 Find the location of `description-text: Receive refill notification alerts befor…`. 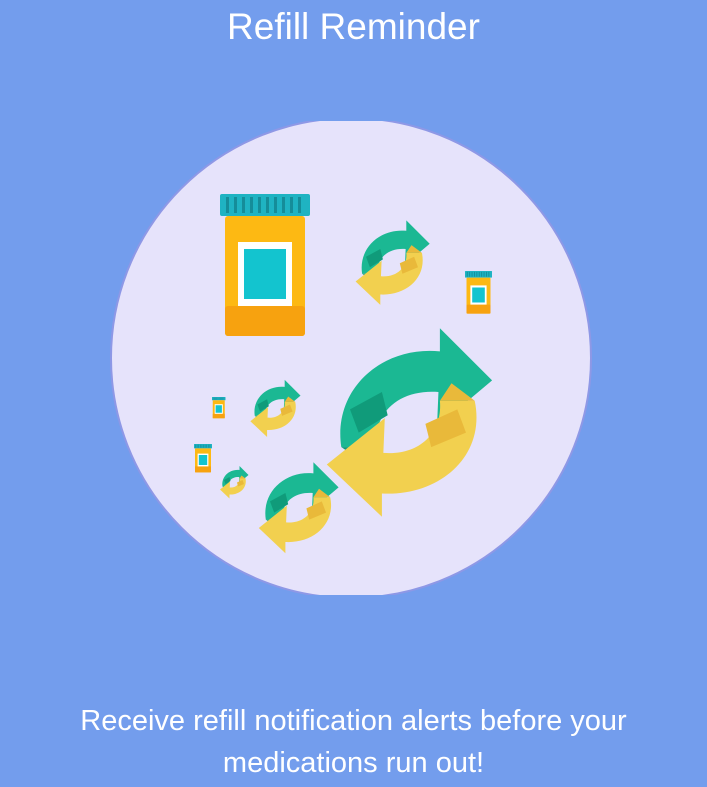

description-text: Receive refill notification alerts befor… is located at coordinates (353, 742).